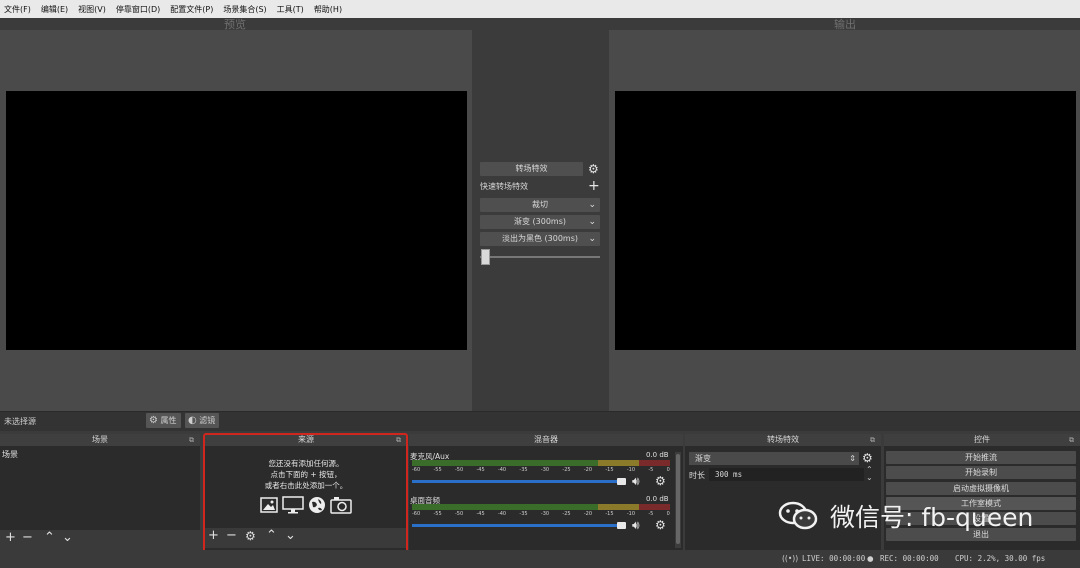  What do you see at coordinates (328, 9) in the screenshot?
I see `menu-help: 帮助(H)` at bounding box center [328, 9].